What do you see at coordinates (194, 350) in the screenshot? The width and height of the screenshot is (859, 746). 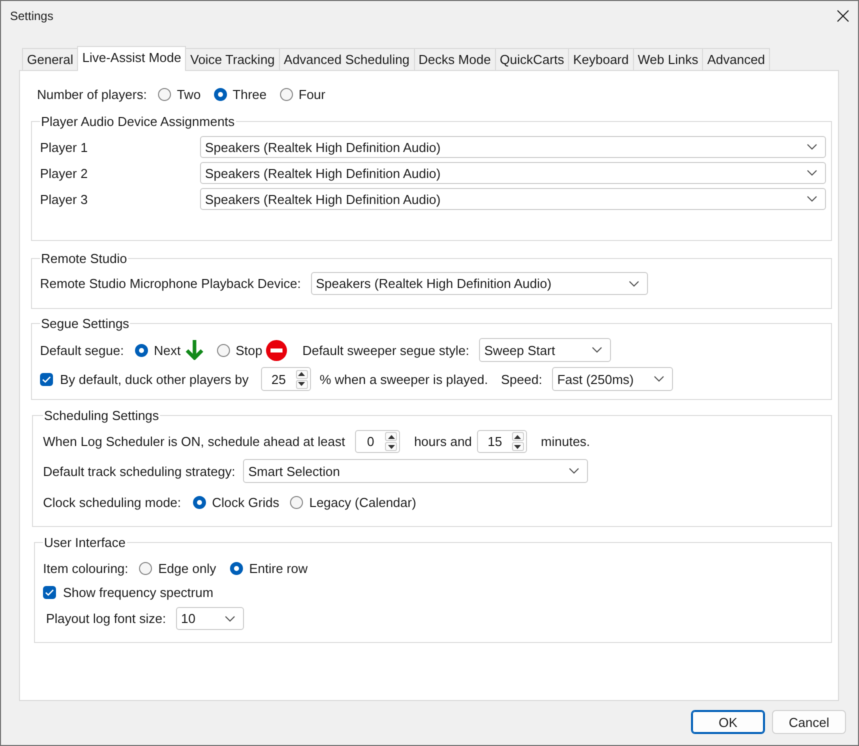 I see `down-arrow-icon` at bounding box center [194, 350].